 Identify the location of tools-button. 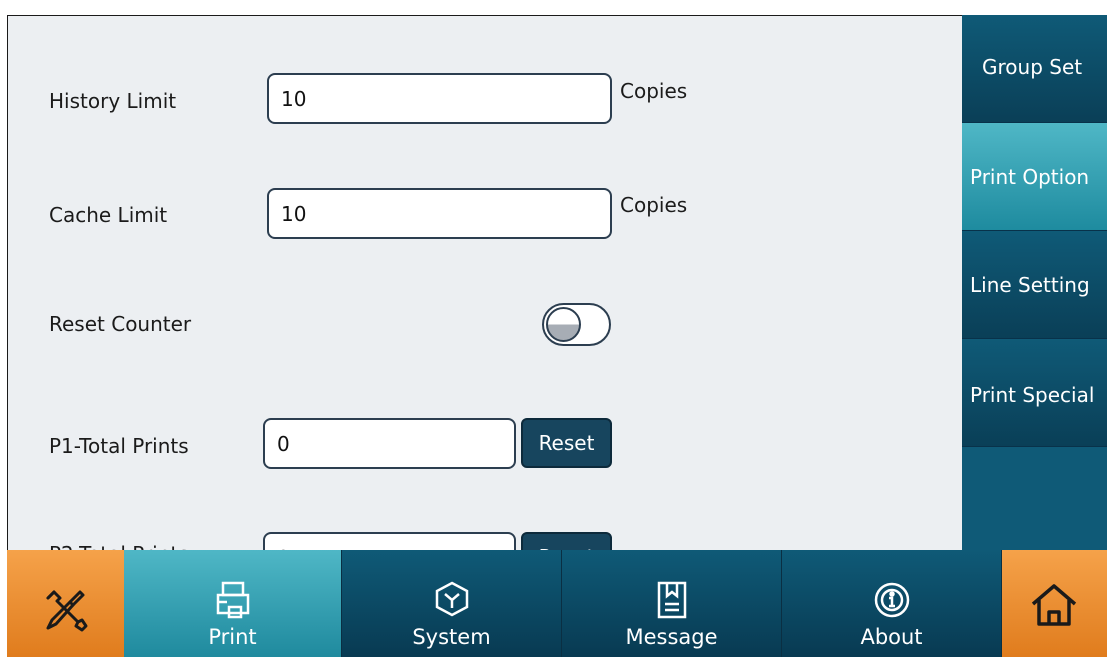
(65, 603).